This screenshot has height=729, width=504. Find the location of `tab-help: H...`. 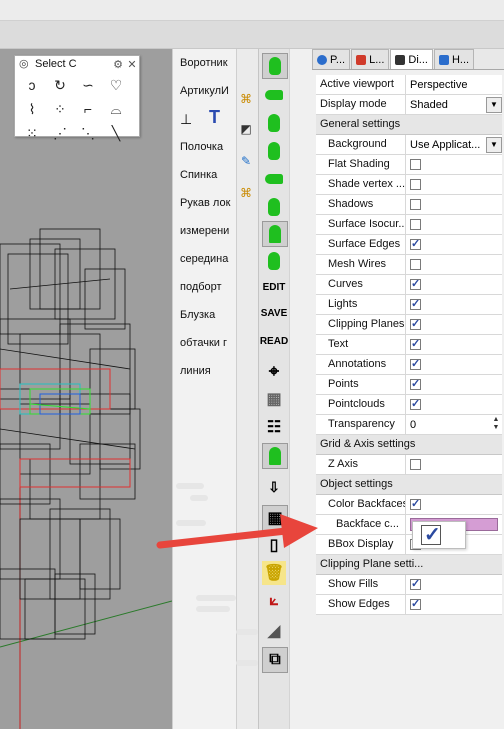

tab-help: H... is located at coordinates (454, 59).